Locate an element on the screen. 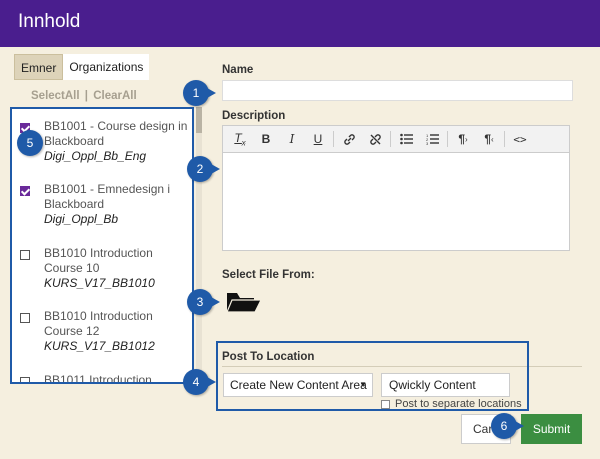 This screenshot has width=600, height=459. editor-toolbar: Tx B I U 123 ¶ › ¶ ‹ <> is located at coordinates (396, 139).